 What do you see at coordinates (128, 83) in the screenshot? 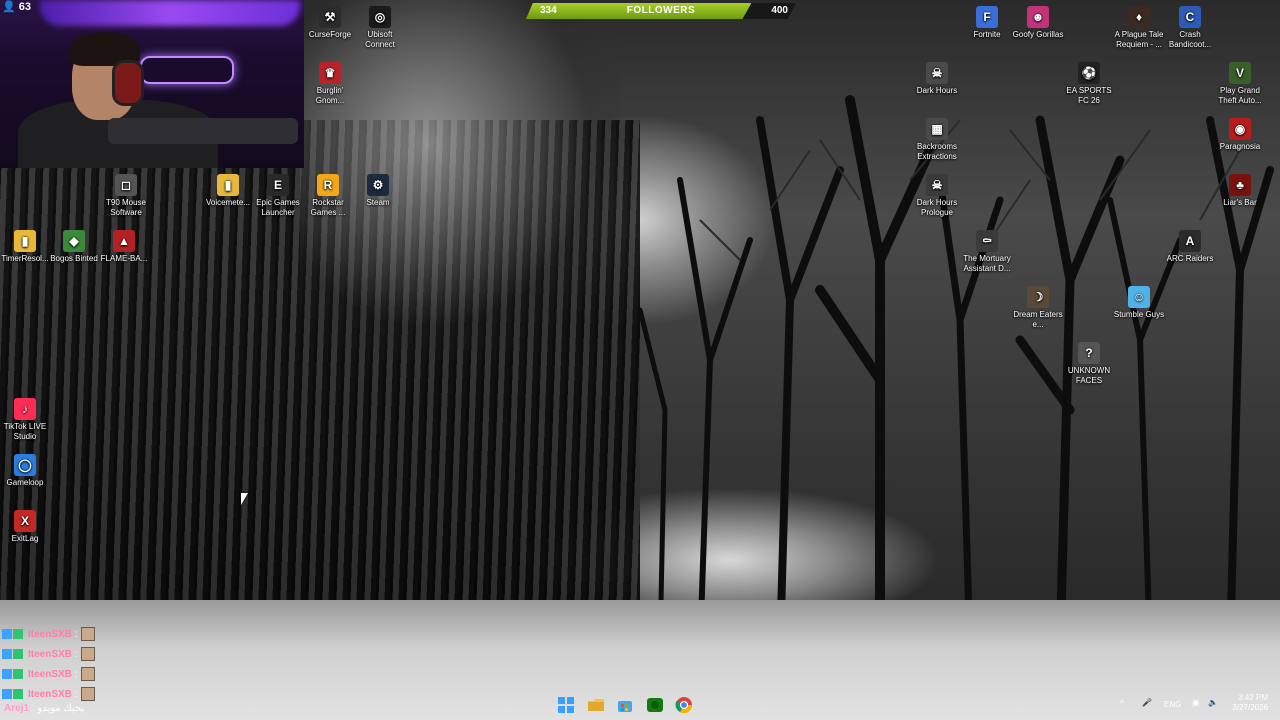
I see `headphones` at bounding box center [128, 83].